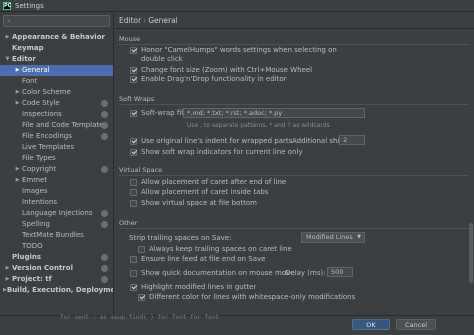 Image resolution: width=474 pixels, height=335 pixels. Describe the element at coordinates (56, 191) in the screenshot. I see `sidebar-item: Images` at that location.